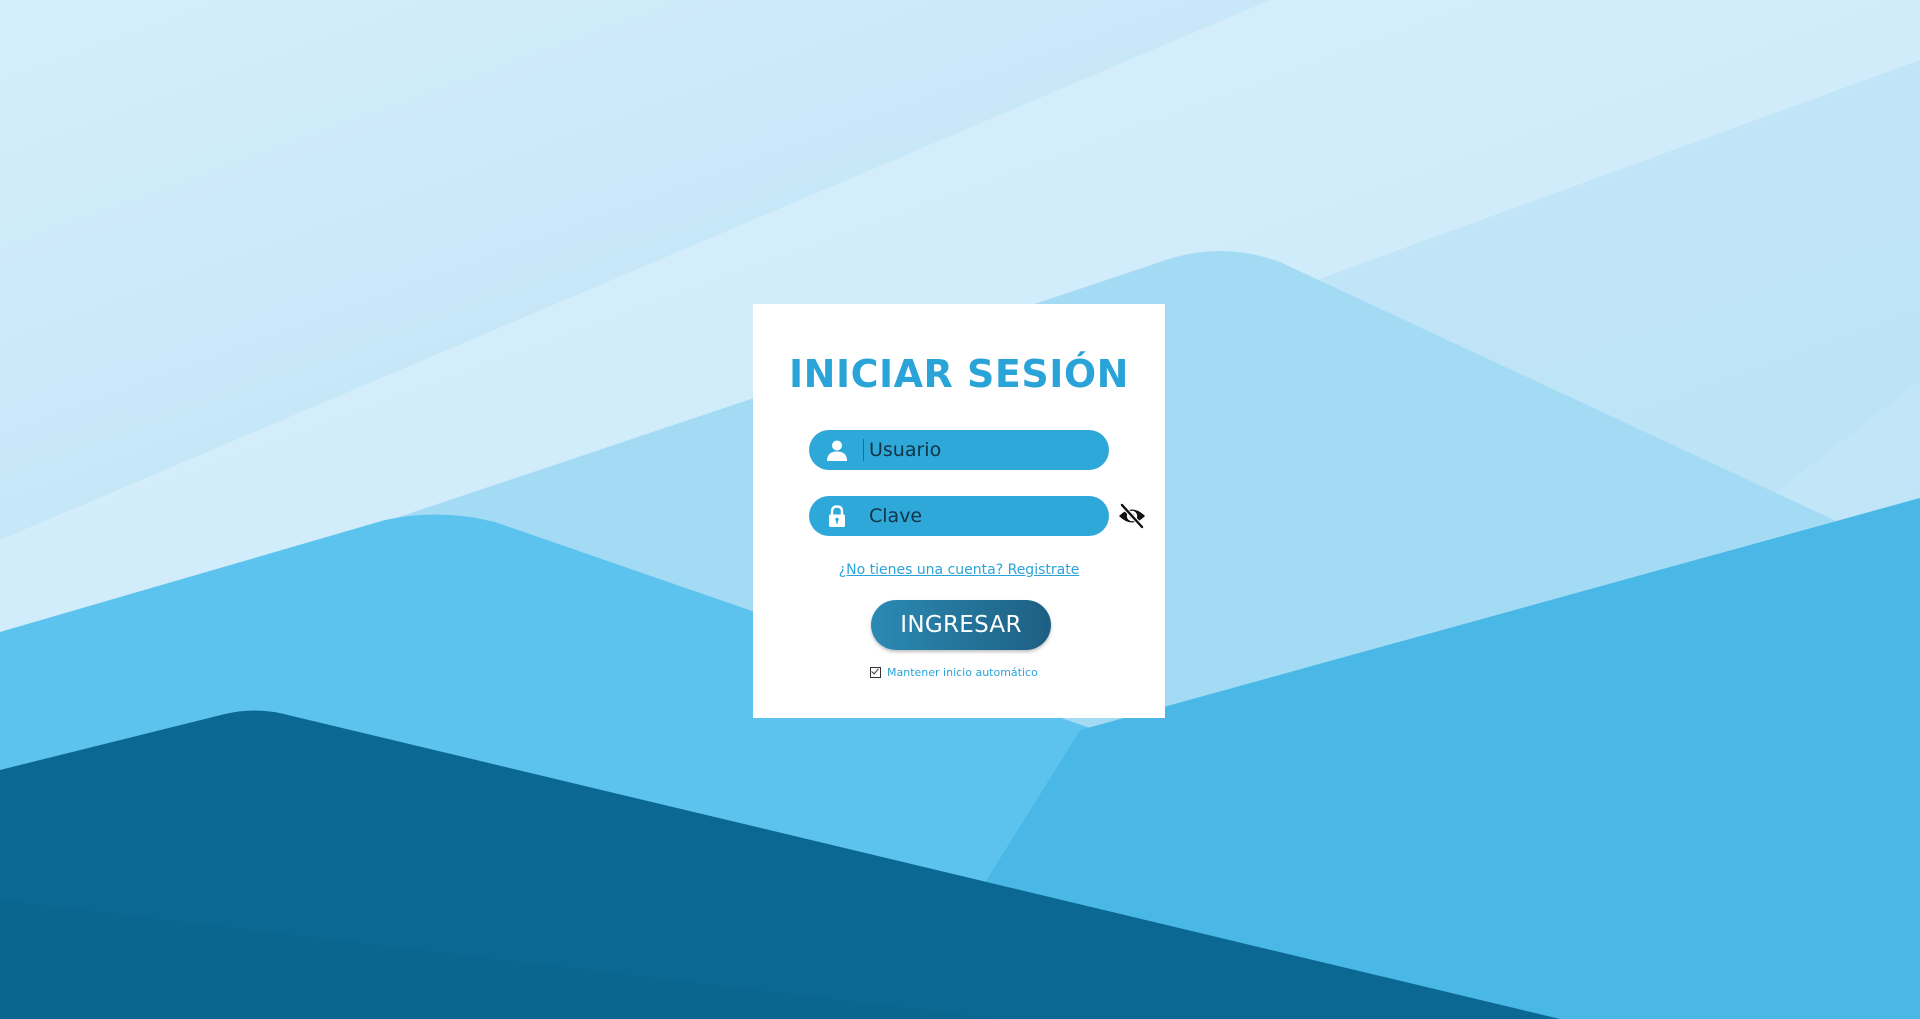 The image size is (1920, 1019). What do you see at coordinates (875, 672) in the screenshot?
I see `checkbox-checked-icon` at bounding box center [875, 672].